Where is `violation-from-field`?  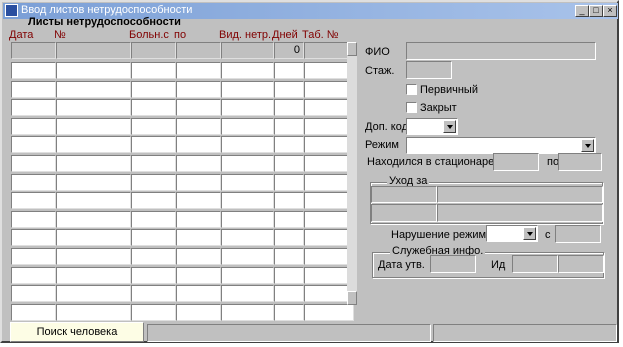
violation-from-field is located at coordinates (578, 234).